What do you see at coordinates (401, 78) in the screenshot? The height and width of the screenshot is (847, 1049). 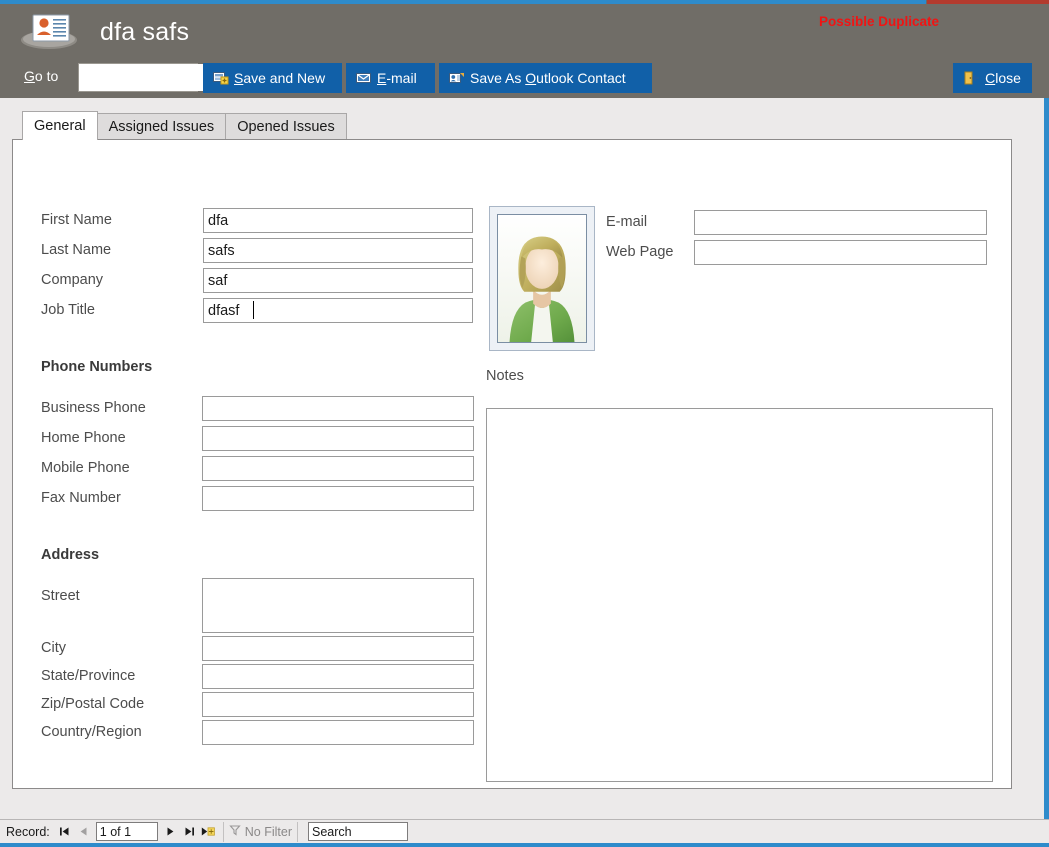 I see `email-label-rest: -mail` at bounding box center [401, 78].